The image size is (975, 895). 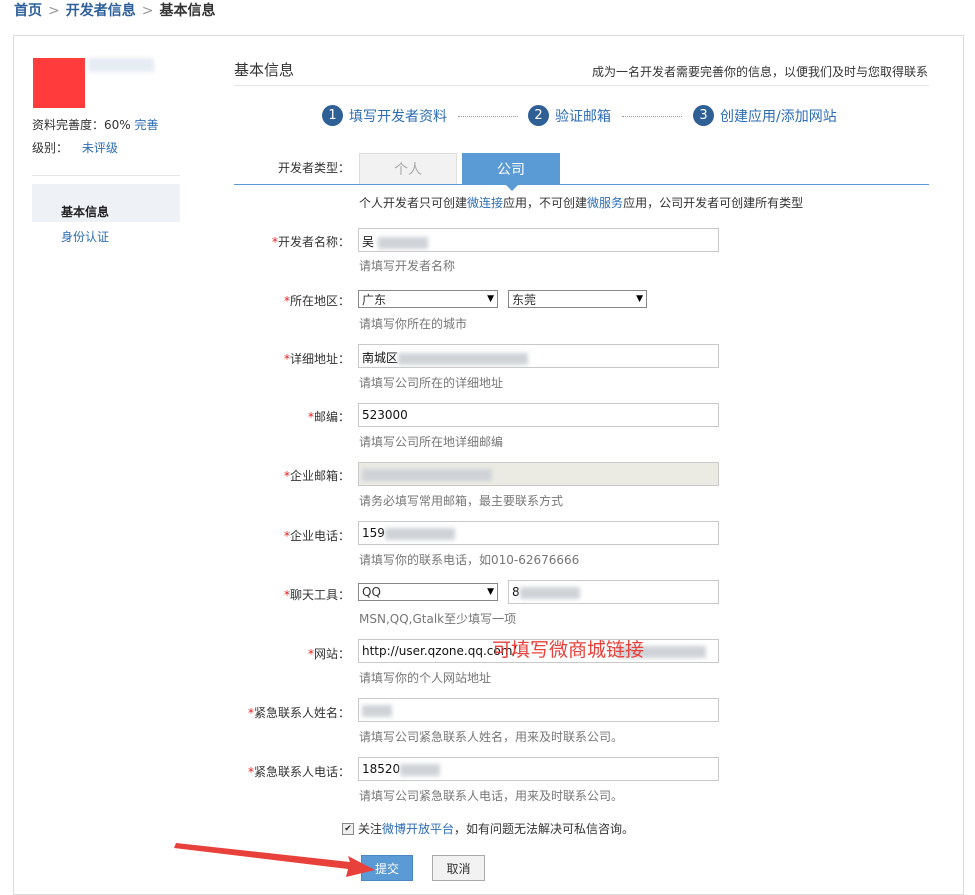 What do you see at coordinates (59, 83) in the screenshot?
I see `avatar` at bounding box center [59, 83].